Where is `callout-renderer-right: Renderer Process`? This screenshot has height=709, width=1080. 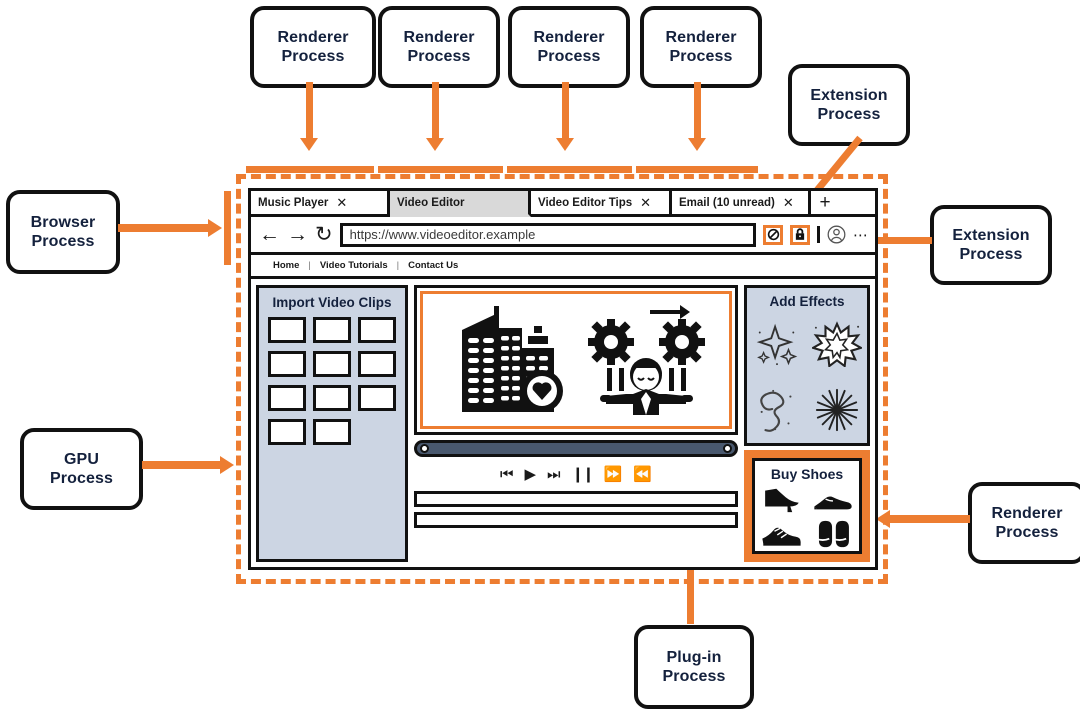
callout-renderer-right: Renderer Process is located at coordinates (1024, 523).